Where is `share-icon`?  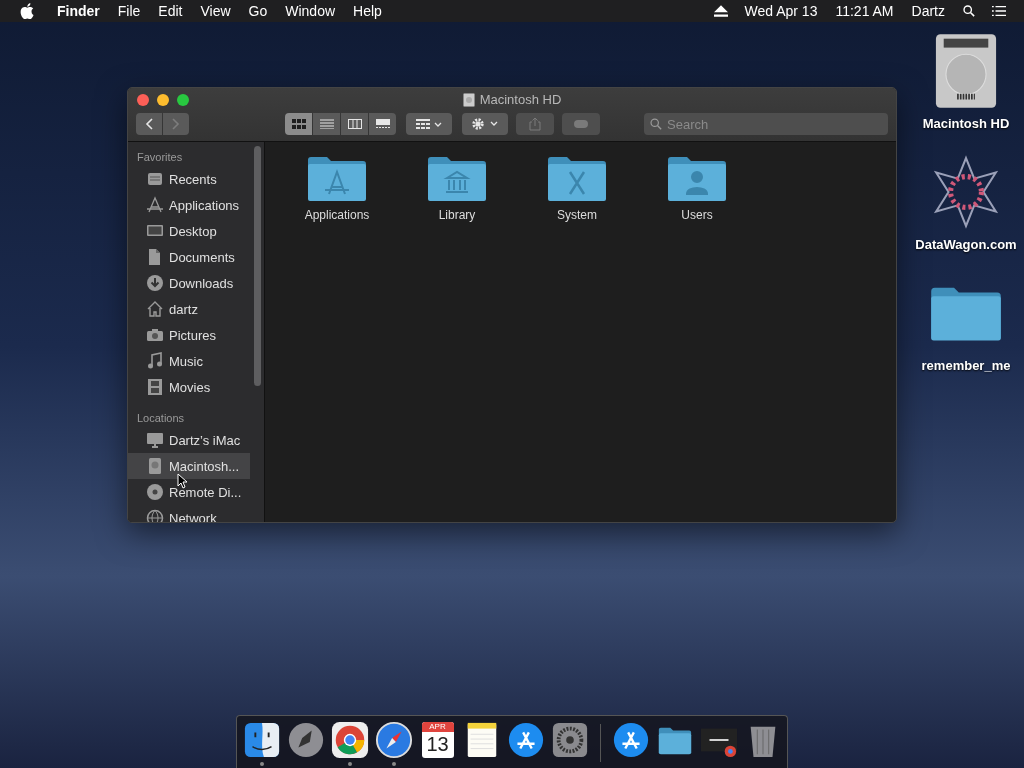 share-icon is located at coordinates (535, 124).